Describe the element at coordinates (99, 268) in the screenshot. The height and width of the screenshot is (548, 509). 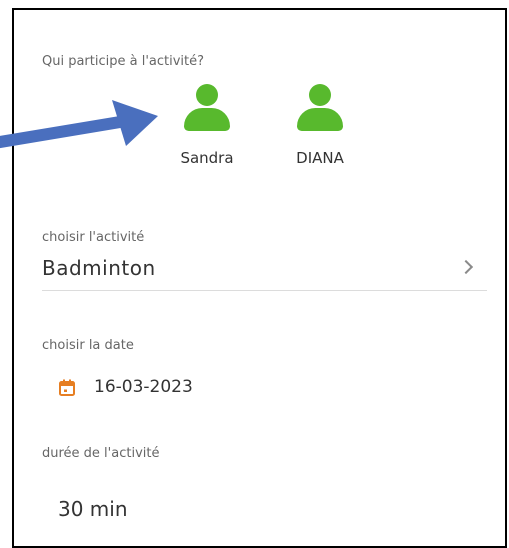
I see `activity-value: Badminton` at that location.